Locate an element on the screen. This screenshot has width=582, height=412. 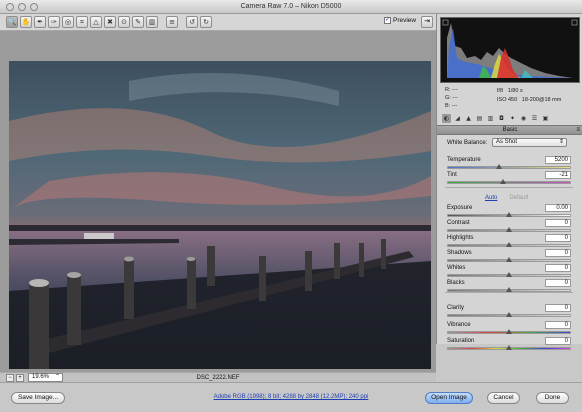
preview-toggle: ✓ Preview is located at coordinates (400, 20).